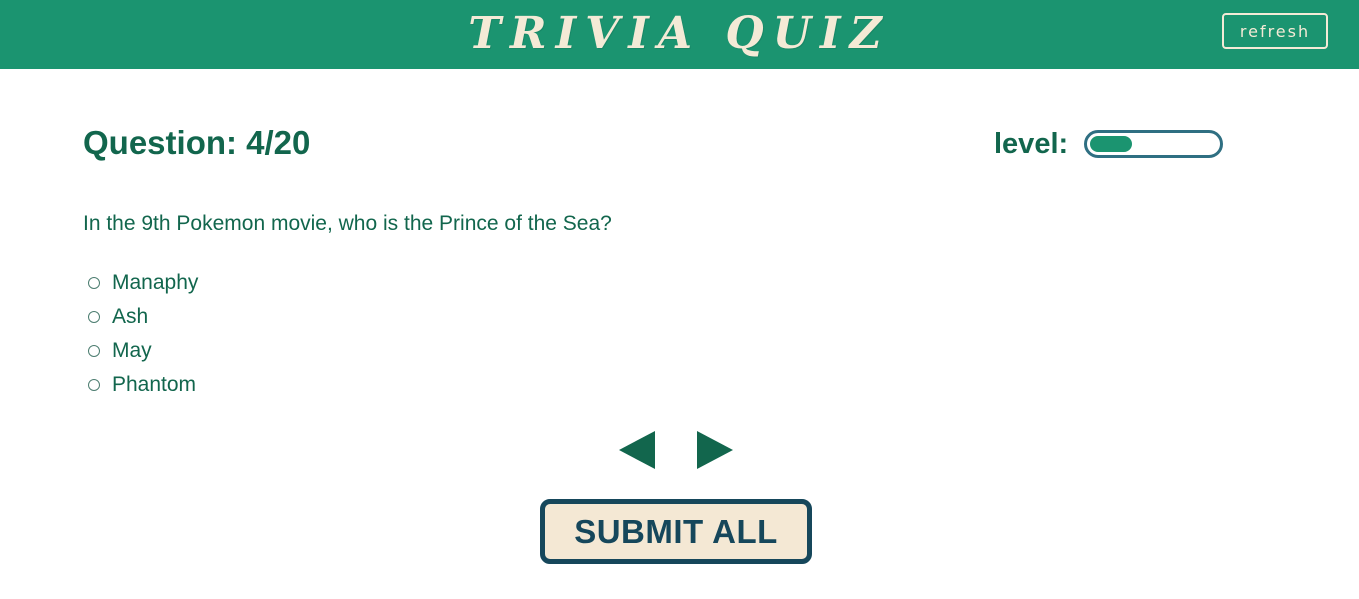  I want to click on answer-option-2: Ash, so click(142, 317).